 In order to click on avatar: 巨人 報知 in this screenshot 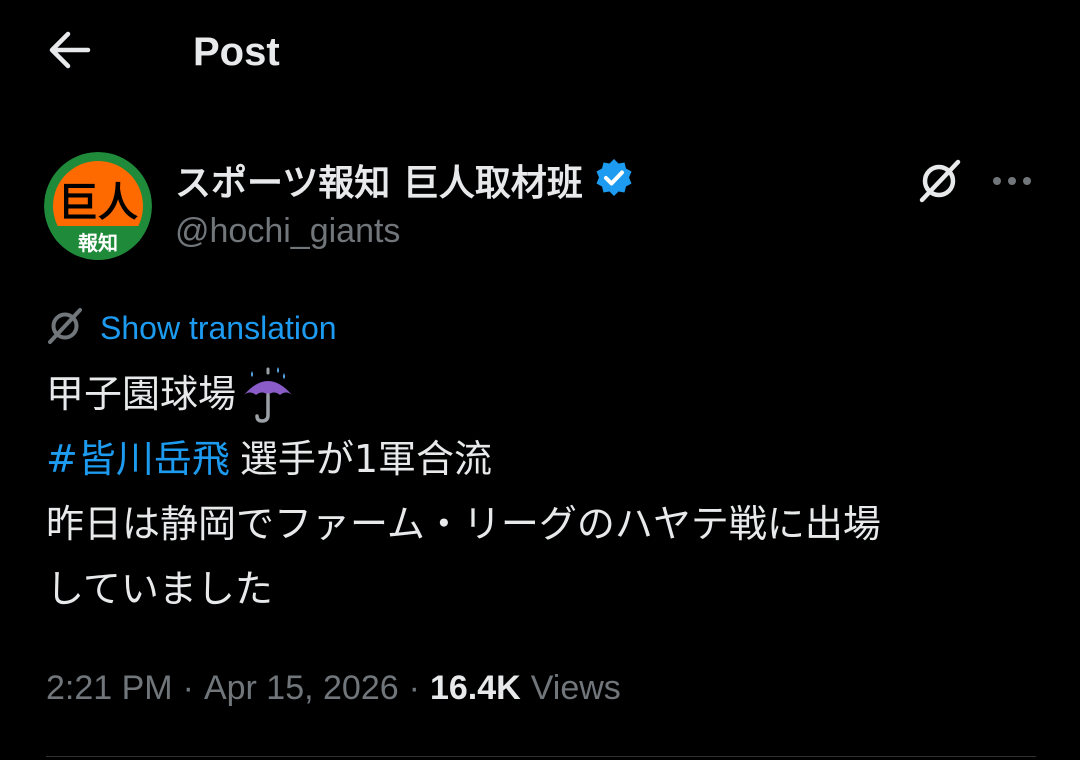, I will do `click(98, 206)`.